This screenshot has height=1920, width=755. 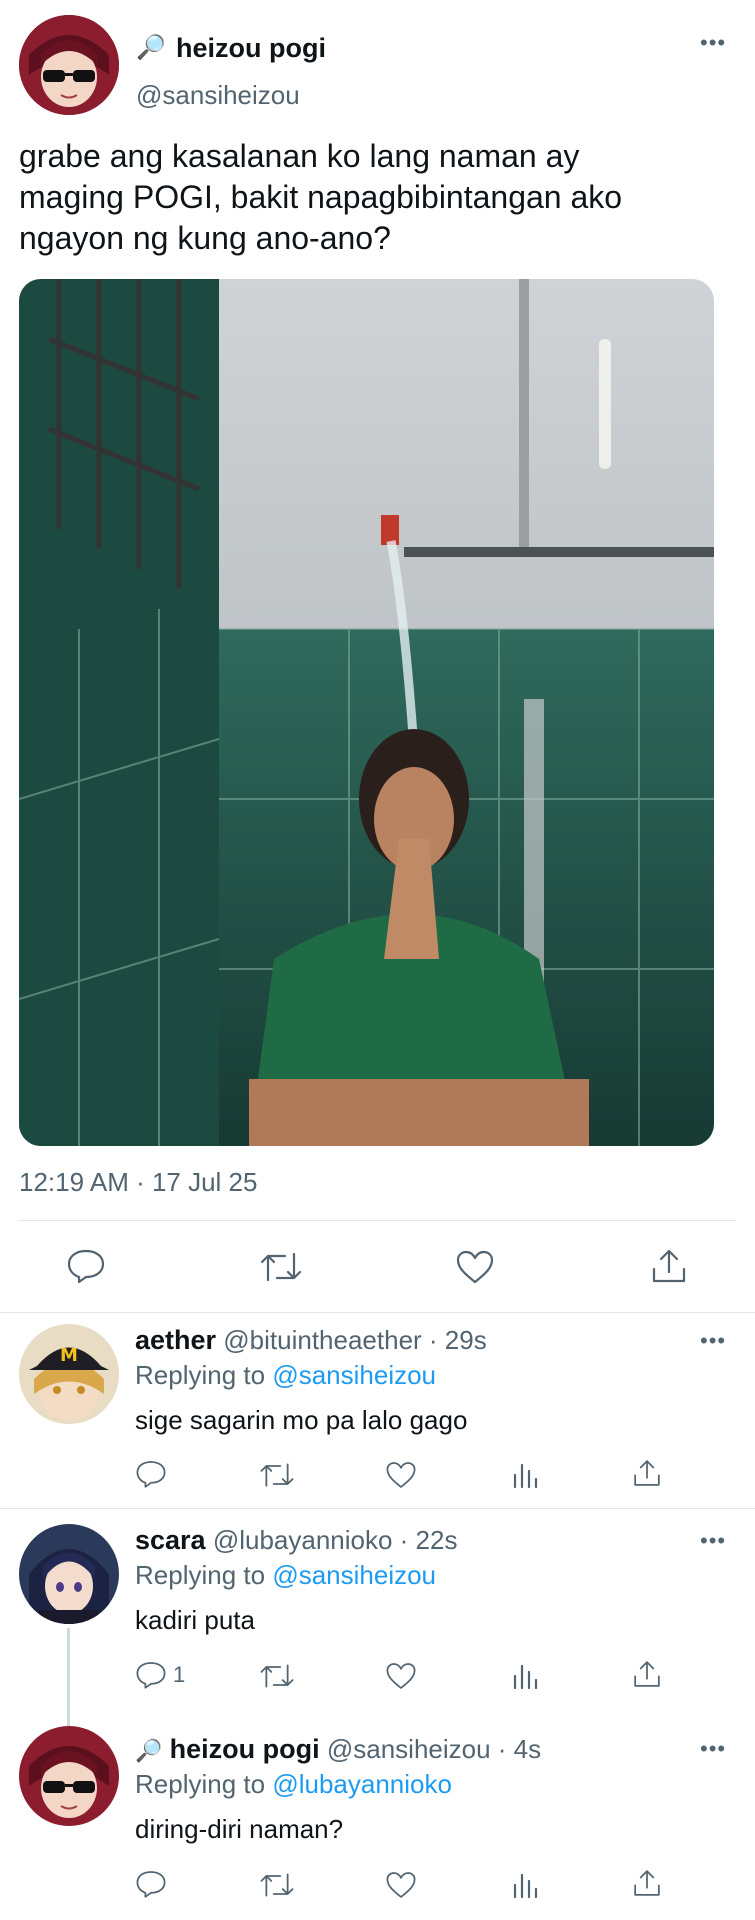 I want to click on replying-to-mention: @lubayannioko, so click(x=362, y=1784).